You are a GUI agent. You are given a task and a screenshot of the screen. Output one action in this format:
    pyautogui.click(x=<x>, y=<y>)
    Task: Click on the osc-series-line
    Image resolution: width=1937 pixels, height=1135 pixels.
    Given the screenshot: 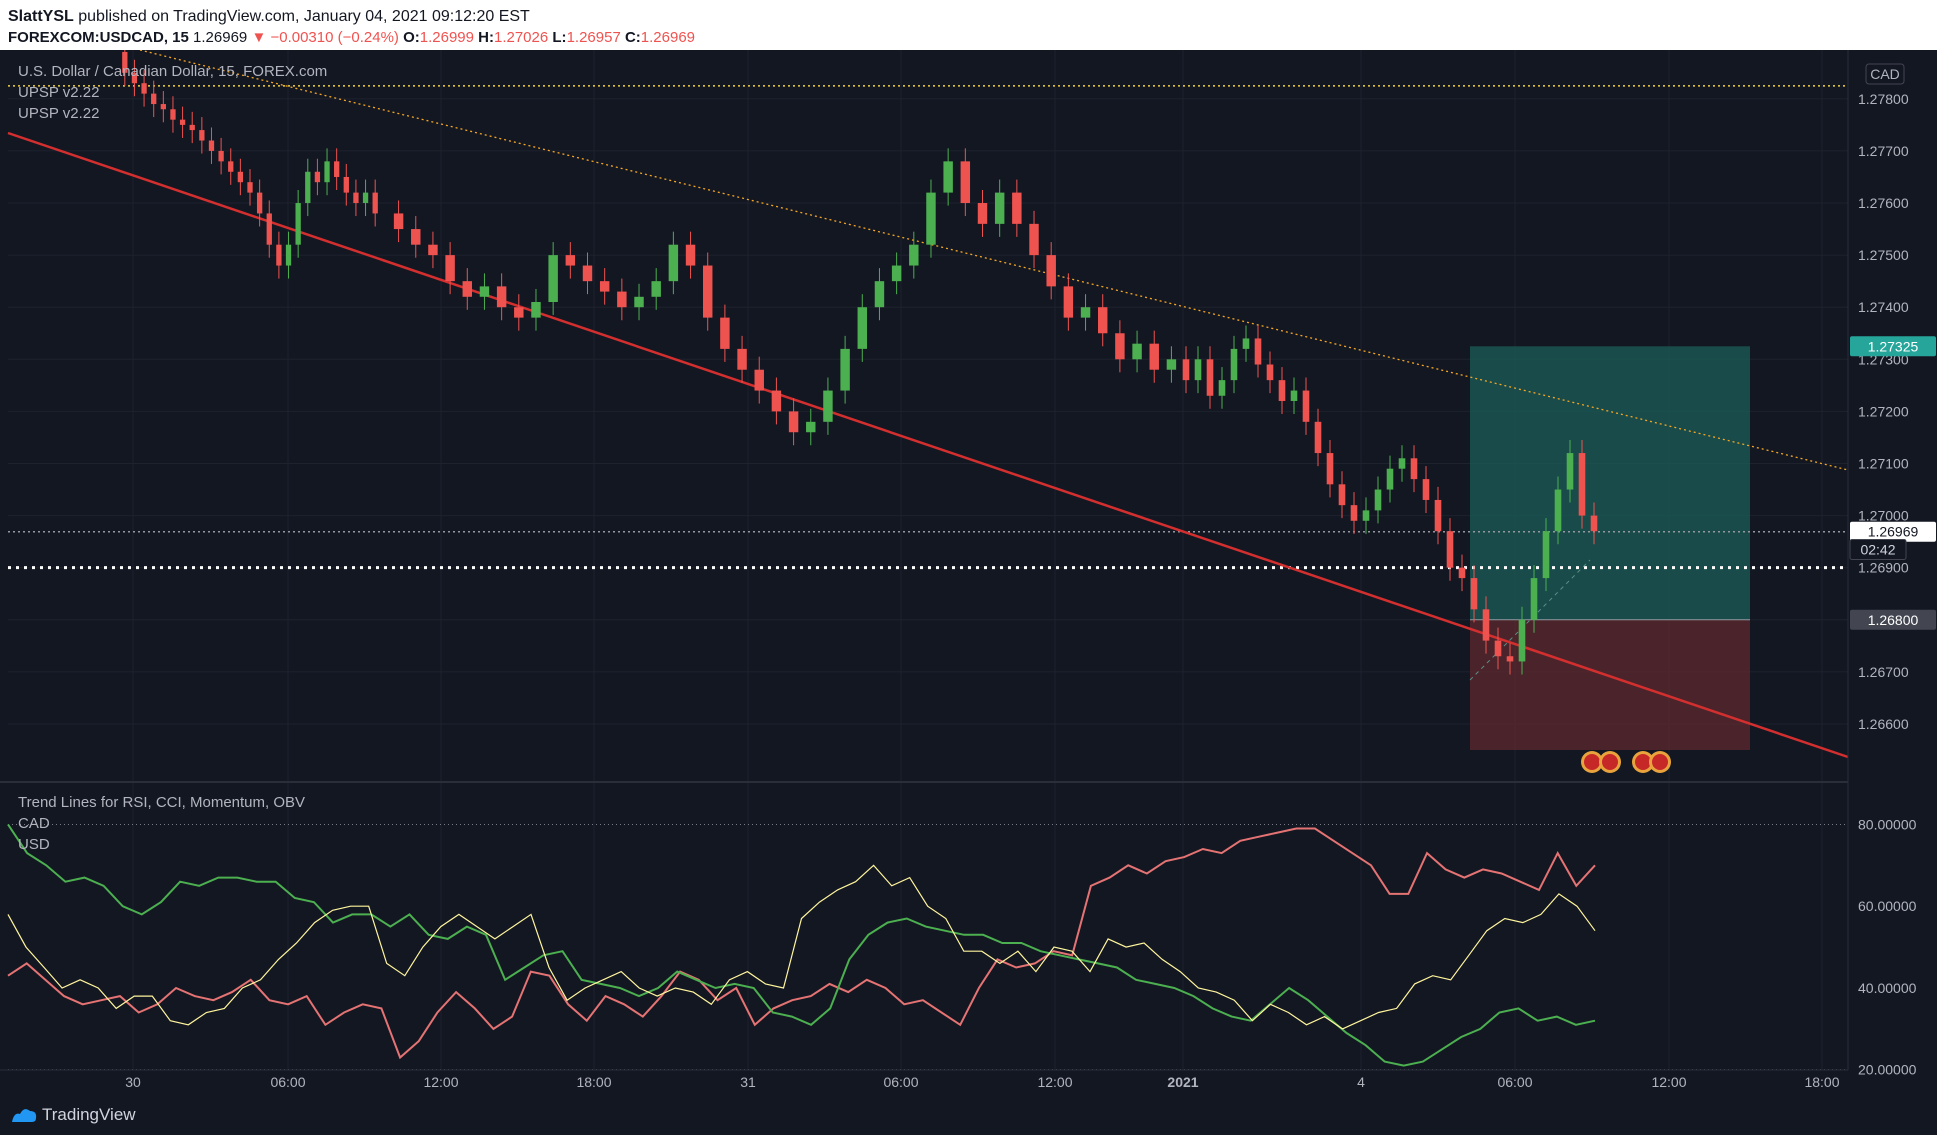 What is the action you would take?
    pyautogui.click(x=801, y=947)
    